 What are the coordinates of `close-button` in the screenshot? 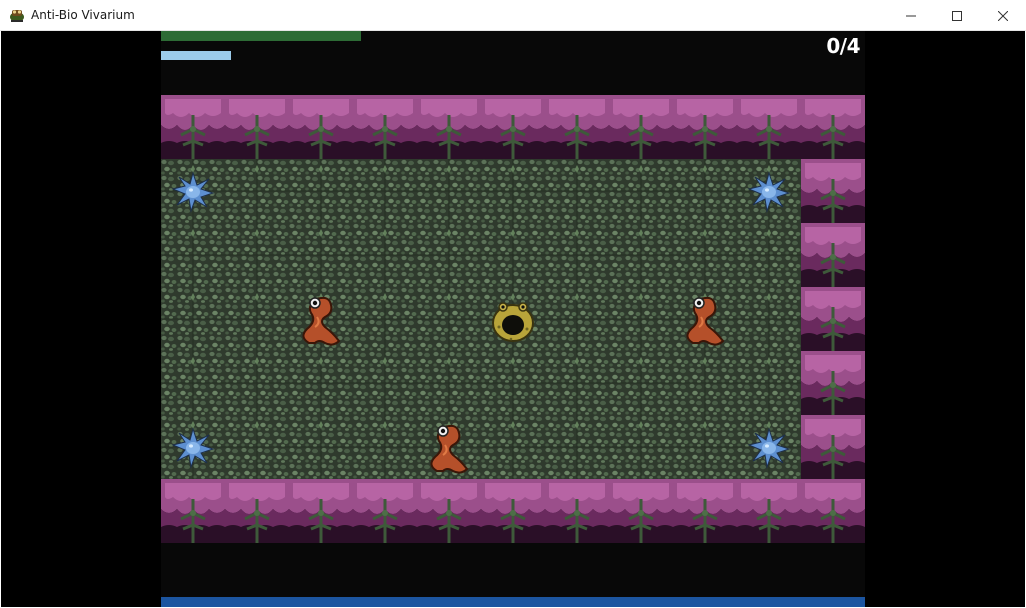 It's located at (1003, 15).